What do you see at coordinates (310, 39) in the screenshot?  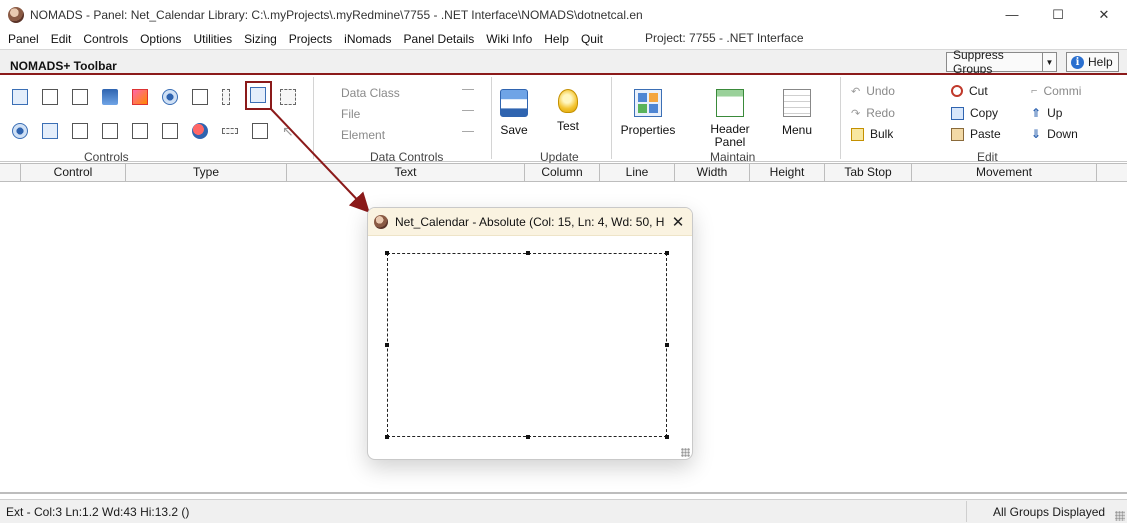 I see `menu-projects: Projects` at bounding box center [310, 39].